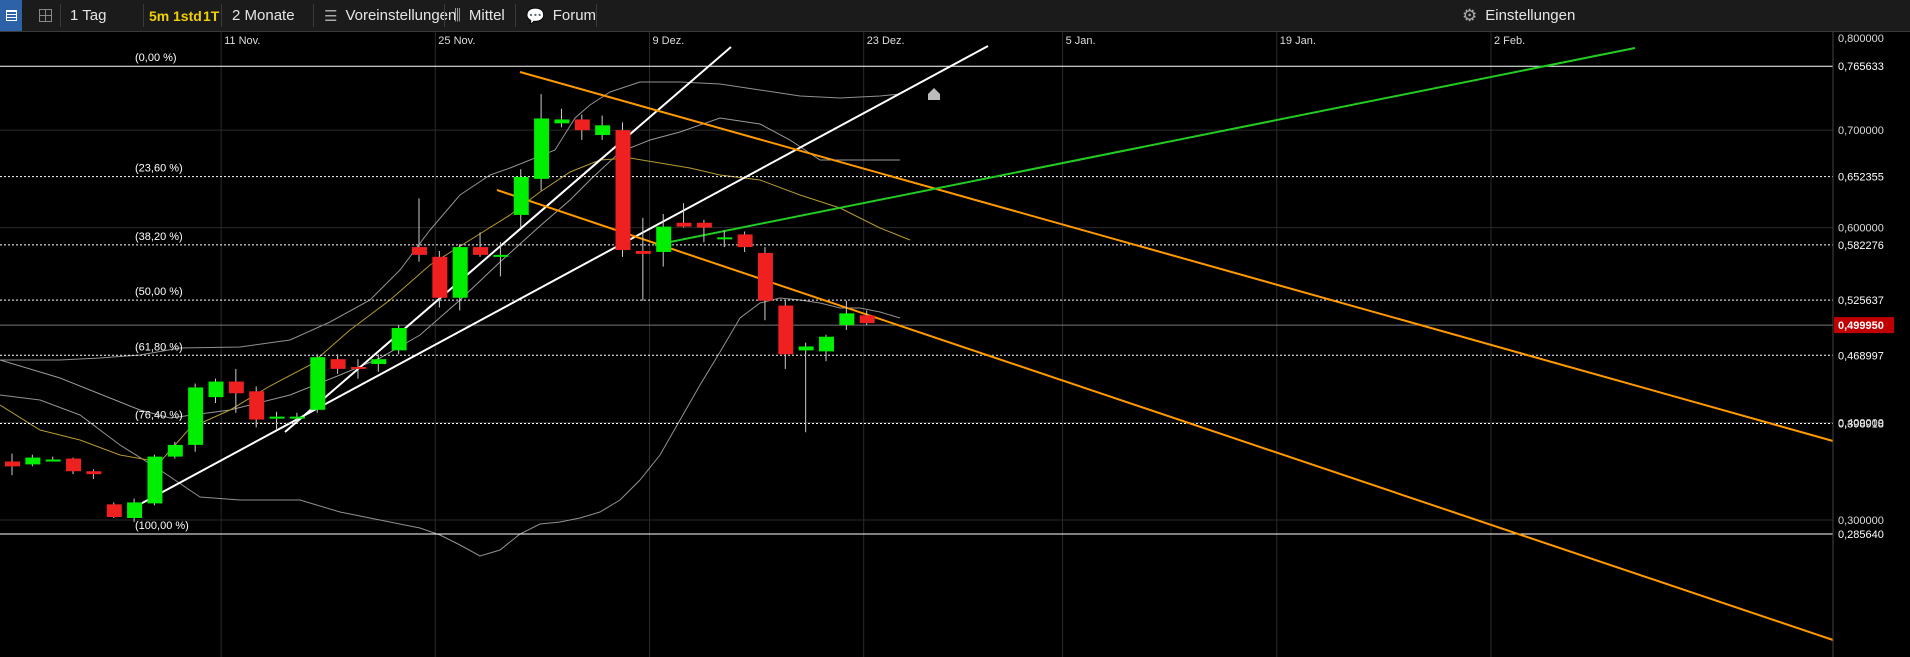 The image size is (1910, 657). I want to click on y-tick-label: 0,700000, so click(1861, 131).